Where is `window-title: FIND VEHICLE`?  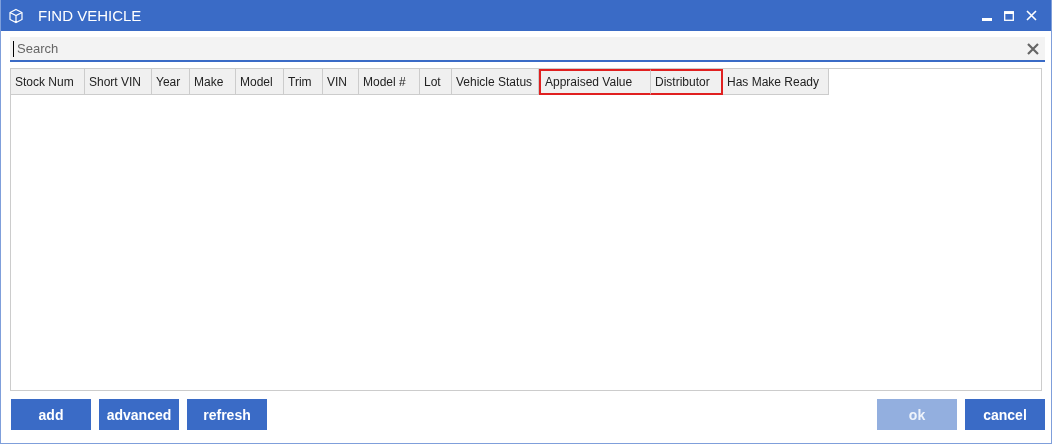 window-title: FIND VEHICLE is located at coordinates (90, 15).